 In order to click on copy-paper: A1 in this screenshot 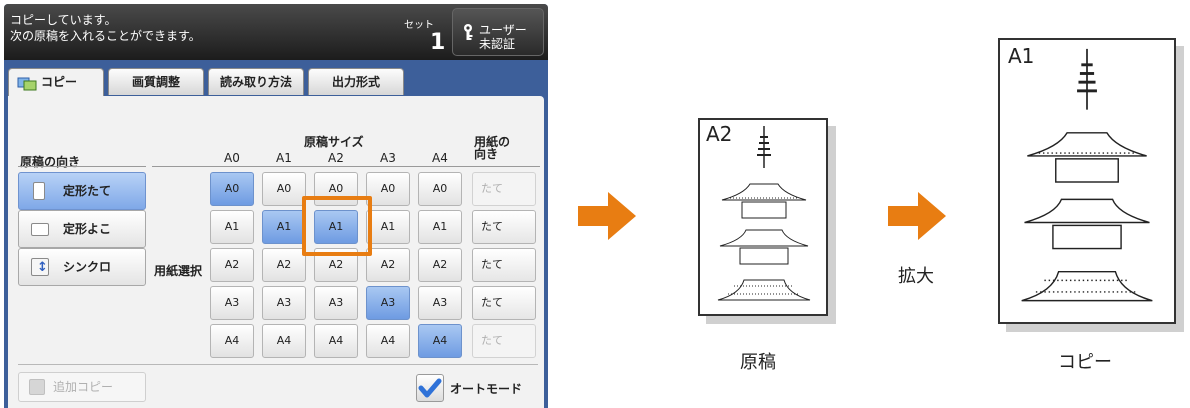, I will do `click(1087, 181)`.